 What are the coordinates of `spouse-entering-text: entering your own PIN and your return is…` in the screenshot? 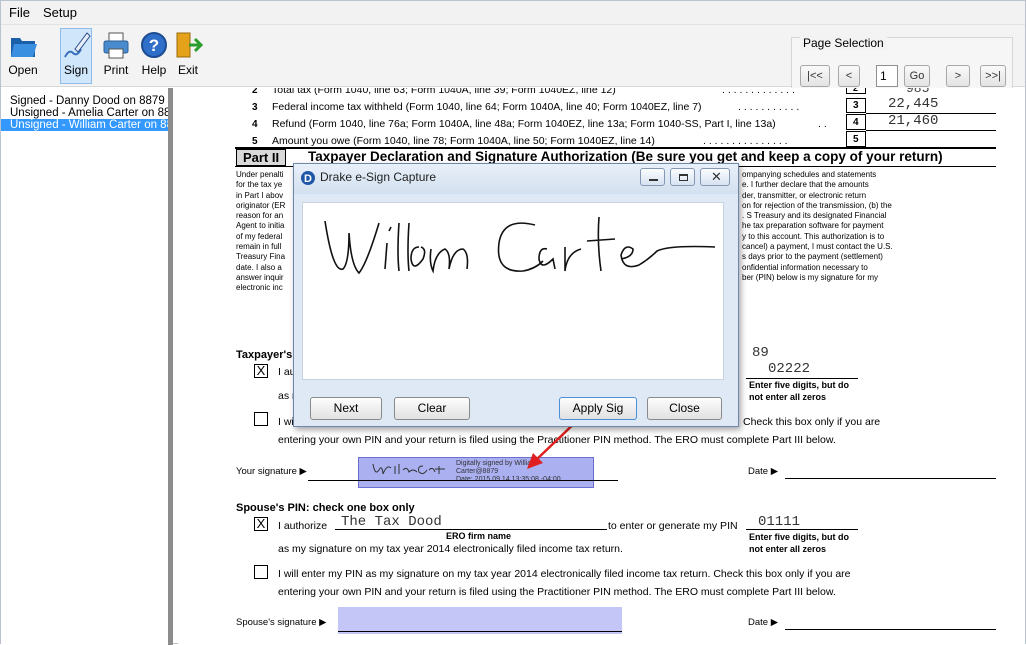 It's located at (557, 592).